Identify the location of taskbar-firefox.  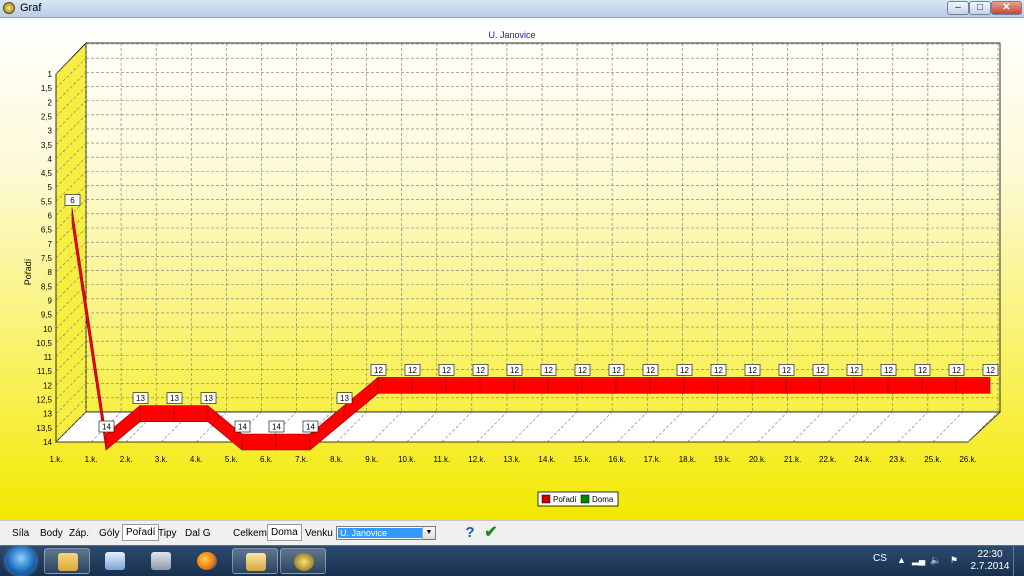
(207, 561).